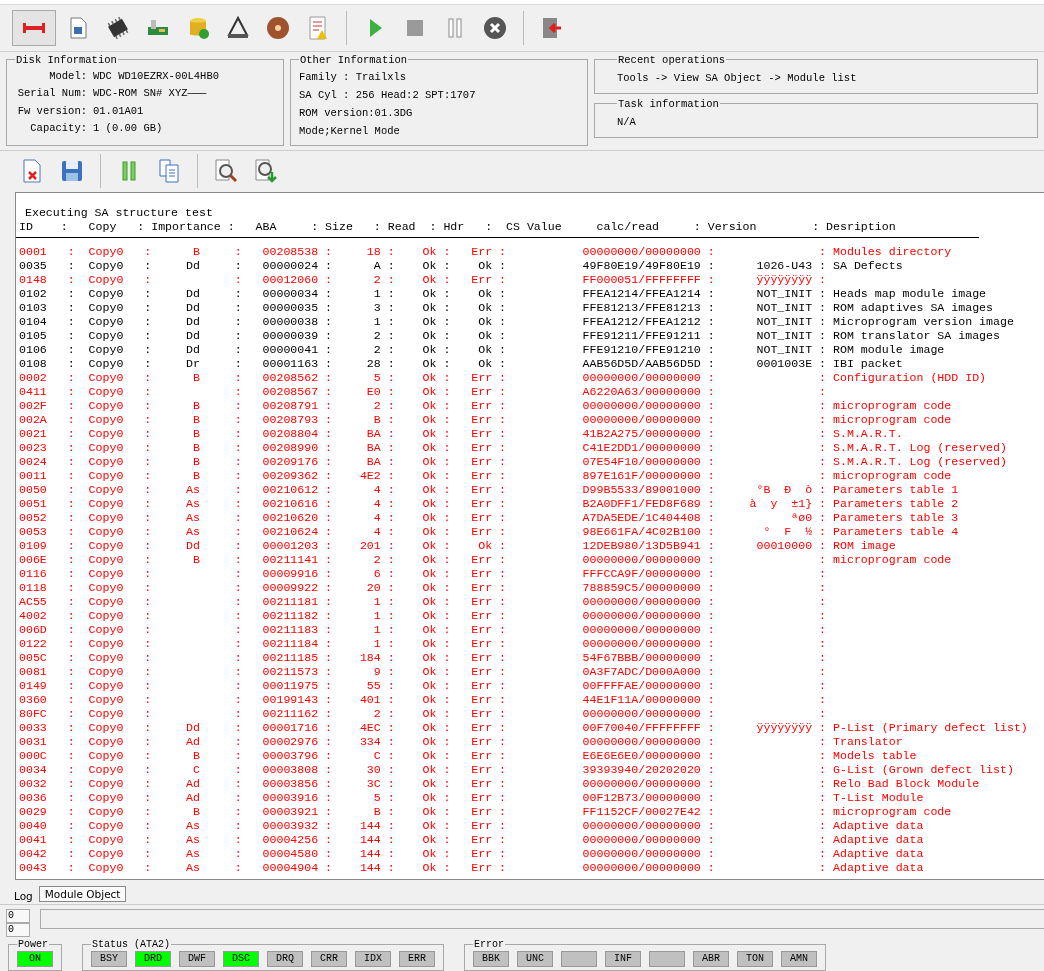  I want to click on log-line: 0021 : Copy0 : B : 00208804 : BA : Ok : Err : 41B2A275/00000000 : : S.M.A.R.T., so click(460, 434).